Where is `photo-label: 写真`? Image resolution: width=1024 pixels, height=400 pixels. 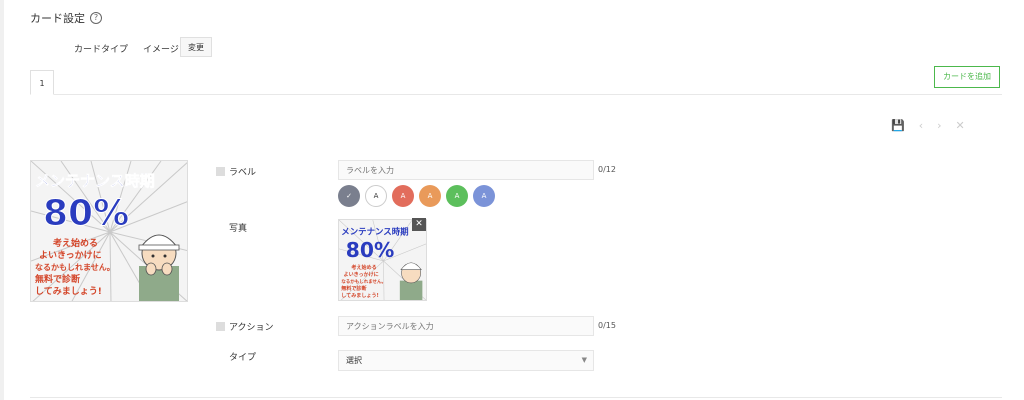 photo-label: 写真 is located at coordinates (238, 229).